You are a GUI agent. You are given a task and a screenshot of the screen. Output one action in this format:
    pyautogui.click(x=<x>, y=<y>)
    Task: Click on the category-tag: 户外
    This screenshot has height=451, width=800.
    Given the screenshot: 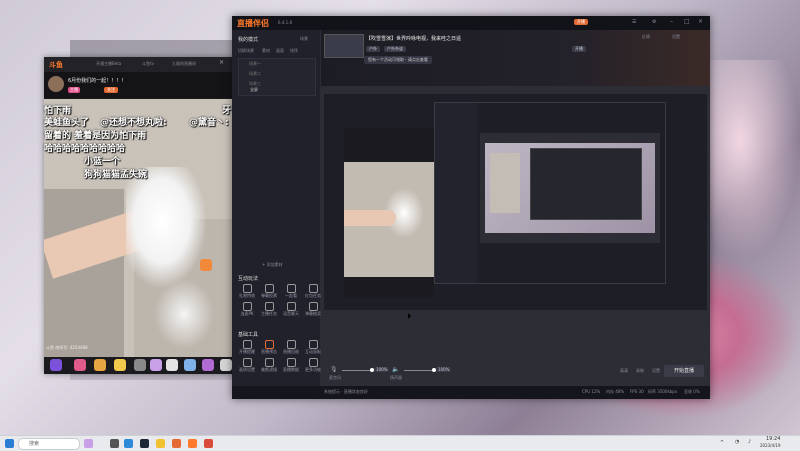 What is the action you would take?
    pyautogui.click(x=373, y=49)
    